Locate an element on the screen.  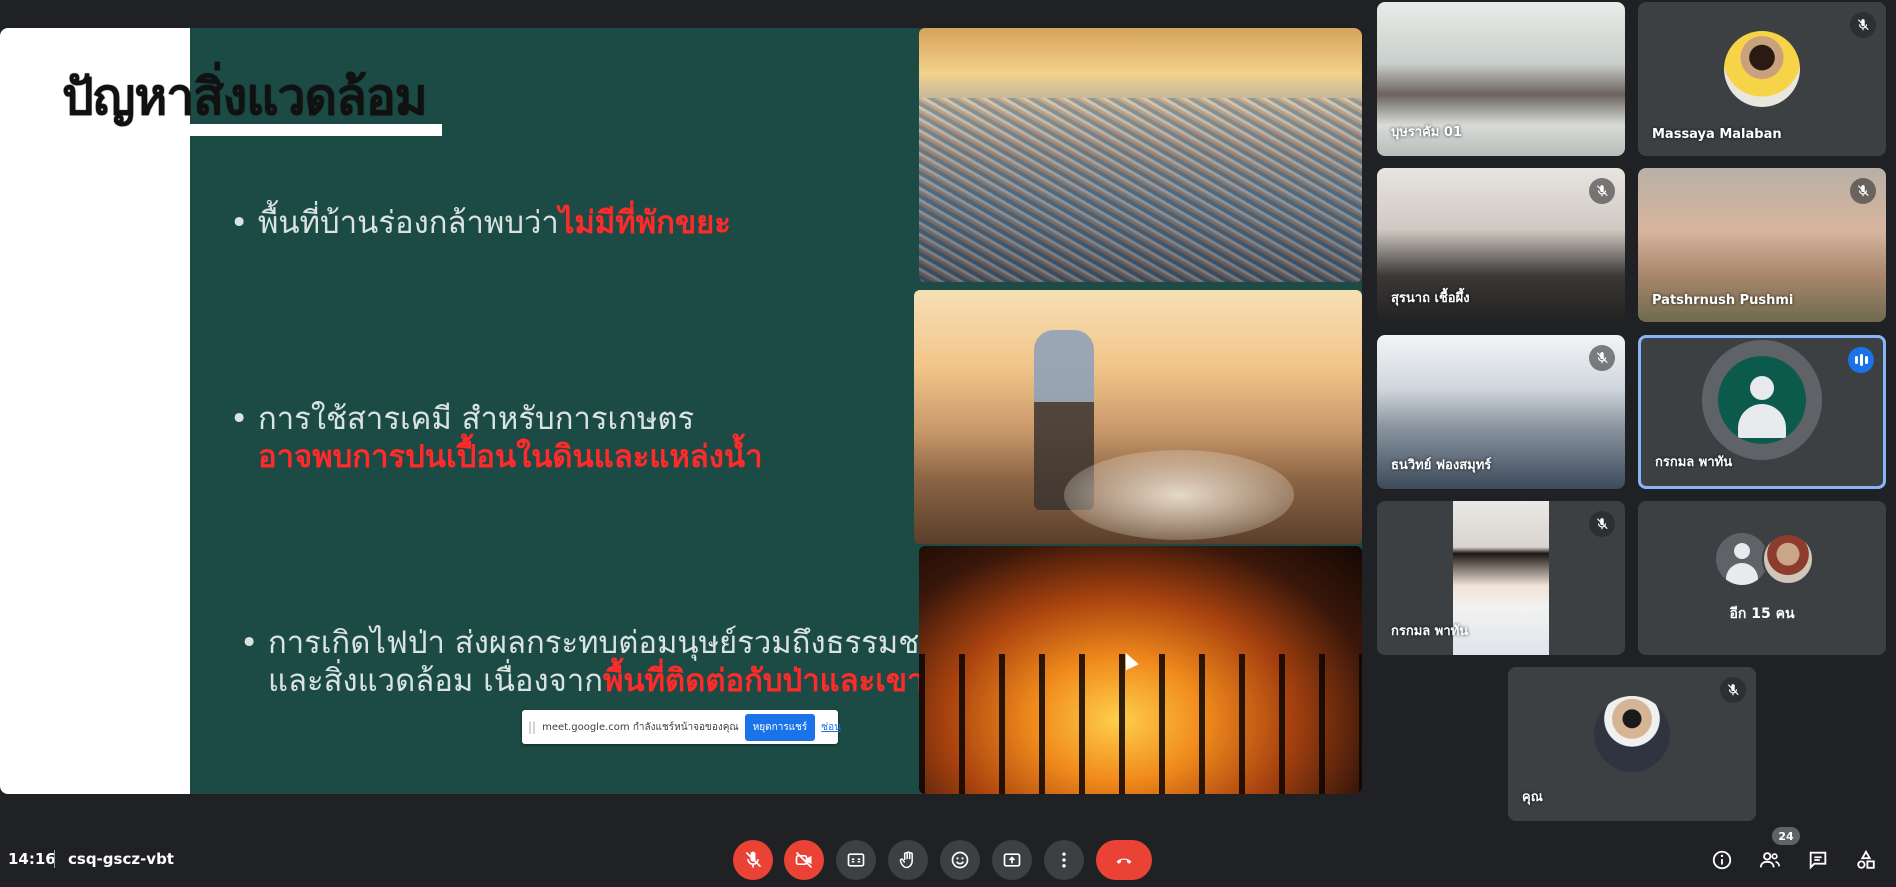
reactions-button is located at coordinates (960, 860).